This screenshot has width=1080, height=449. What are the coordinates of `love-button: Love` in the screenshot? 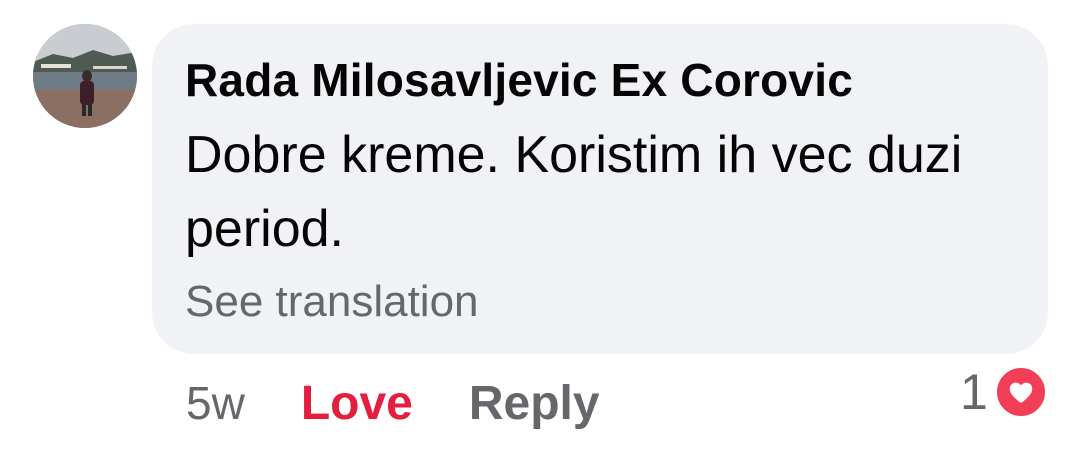 It's located at (357, 403).